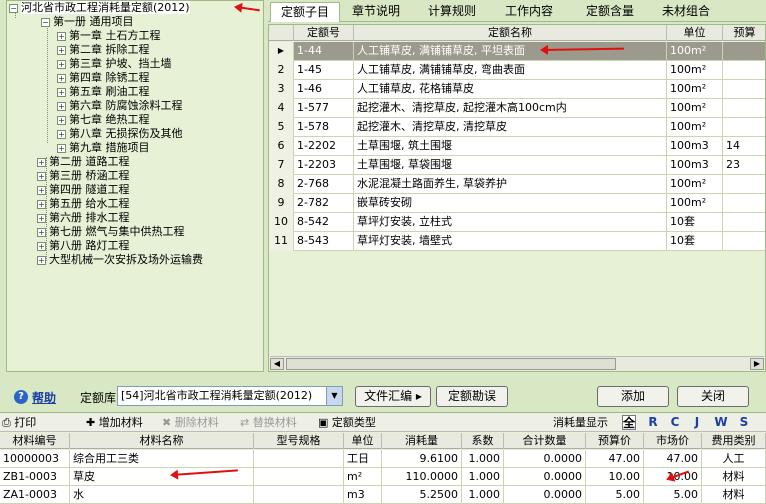 This screenshot has height=504, width=766. What do you see at coordinates (103, 148) in the screenshot?
I see `tree-chapter: + 第九章 措施项目` at bounding box center [103, 148].